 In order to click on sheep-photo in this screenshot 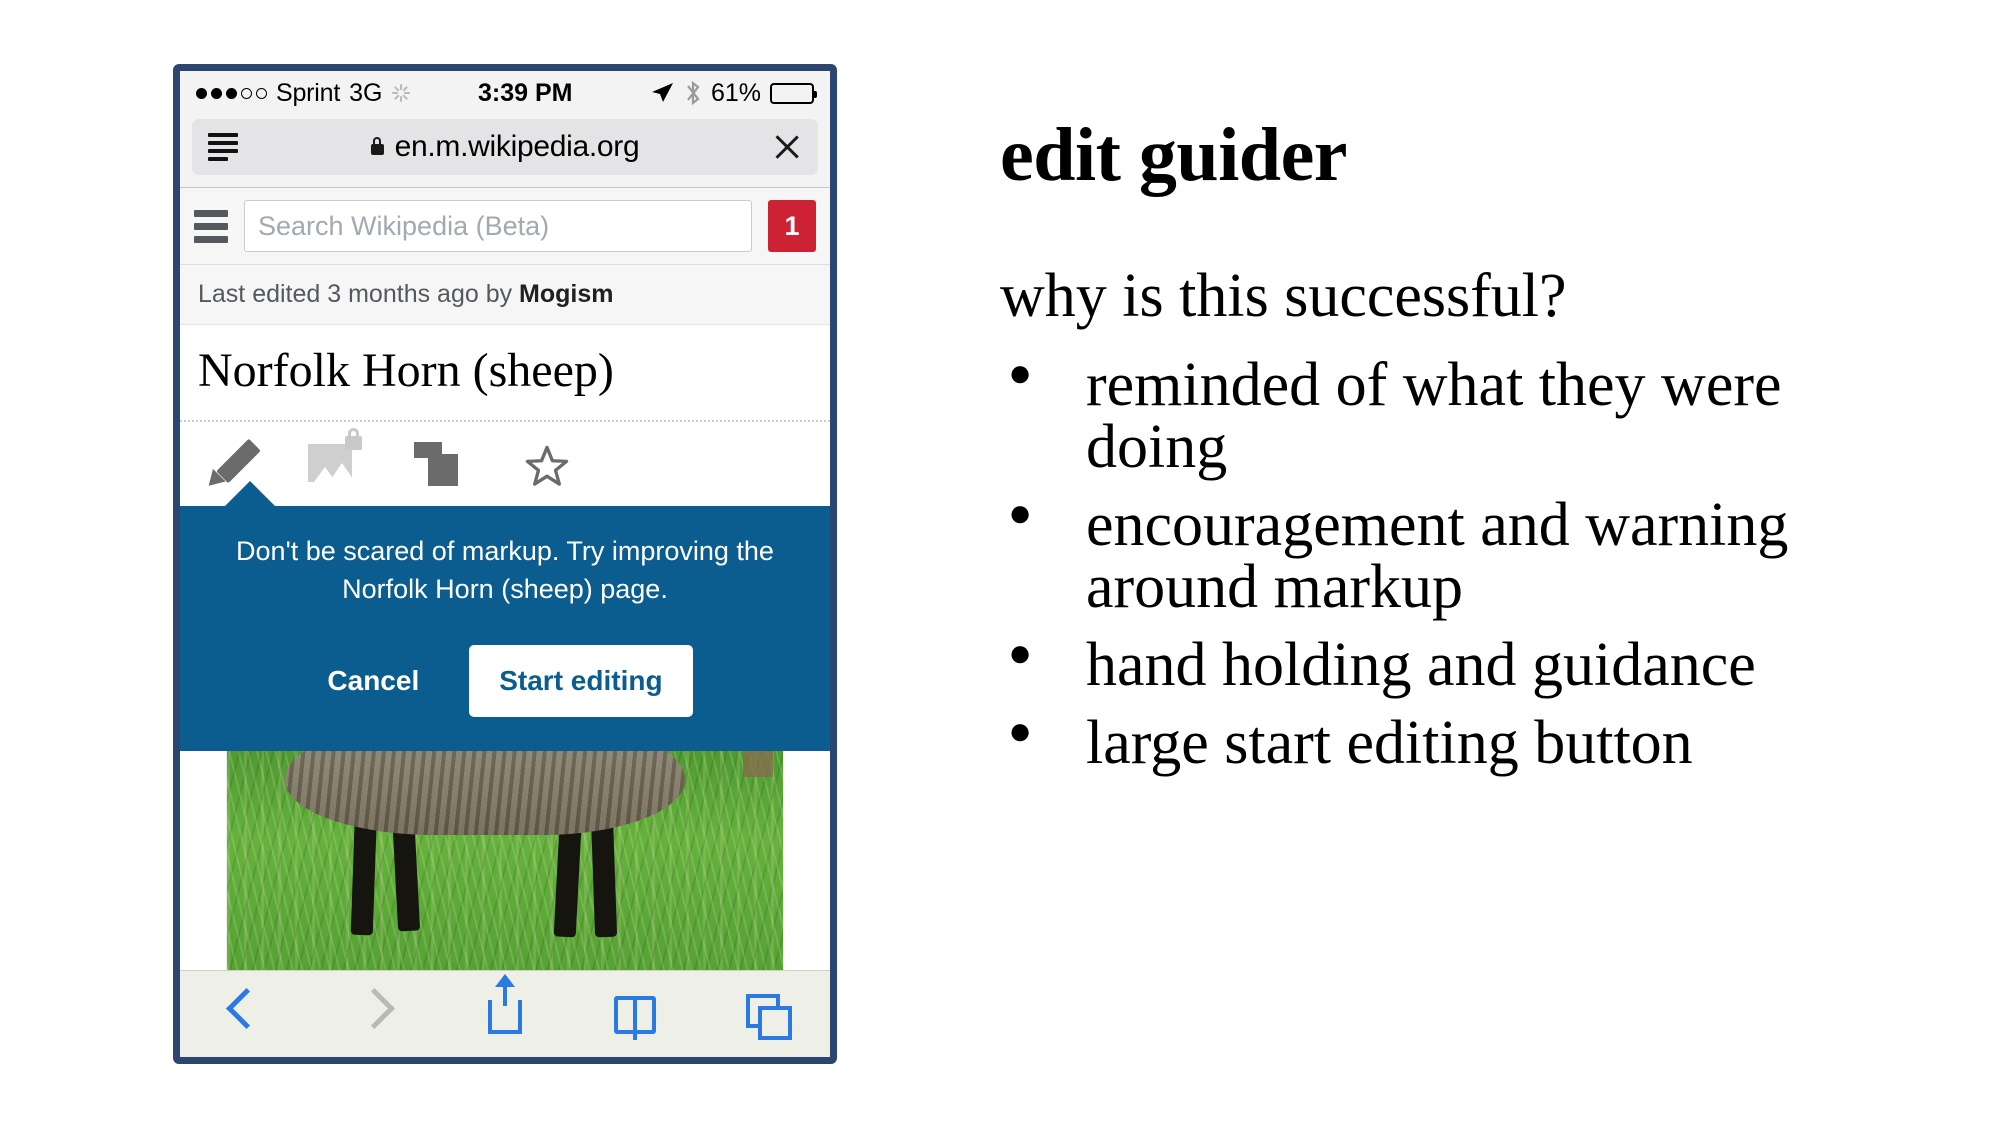, I will do `click(505, 860)`.